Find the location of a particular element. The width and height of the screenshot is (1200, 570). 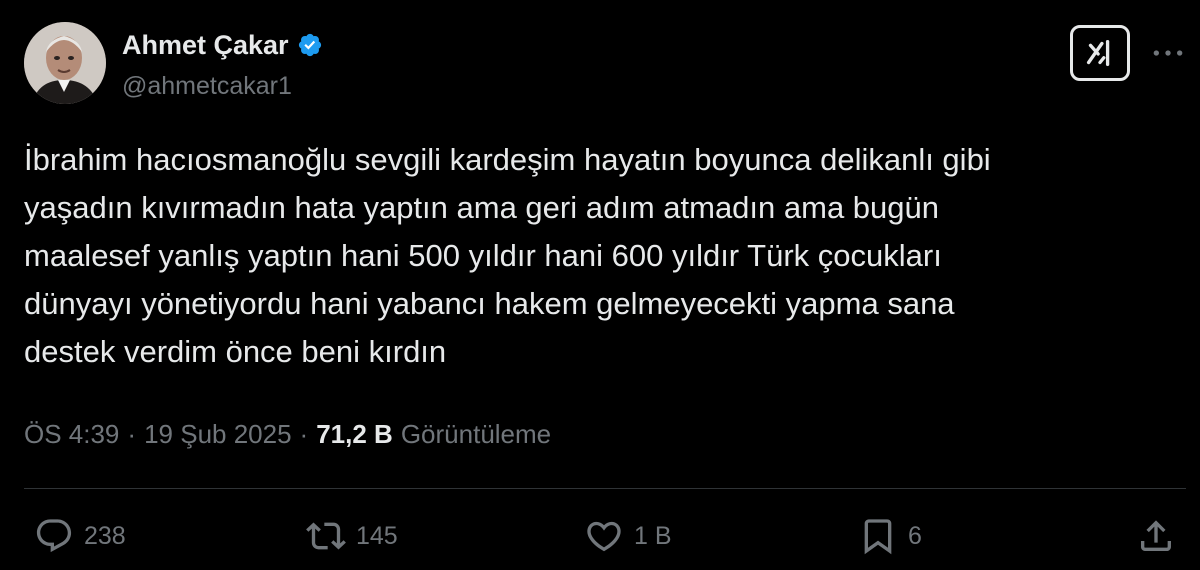

heart-icon is located at coordinates (604, 536).